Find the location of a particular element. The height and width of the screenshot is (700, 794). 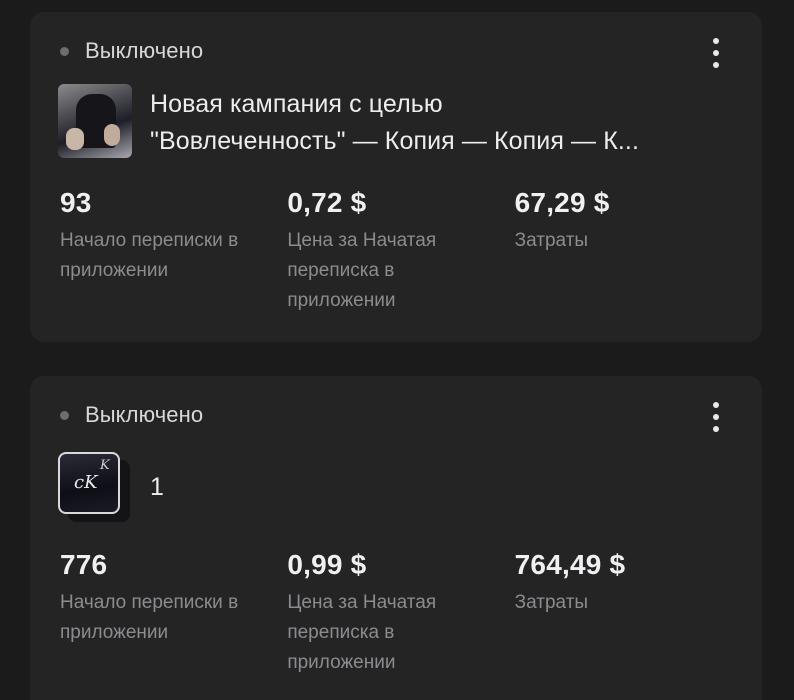

metric-value: 67,29 $ is located at coordinates (562, 202).